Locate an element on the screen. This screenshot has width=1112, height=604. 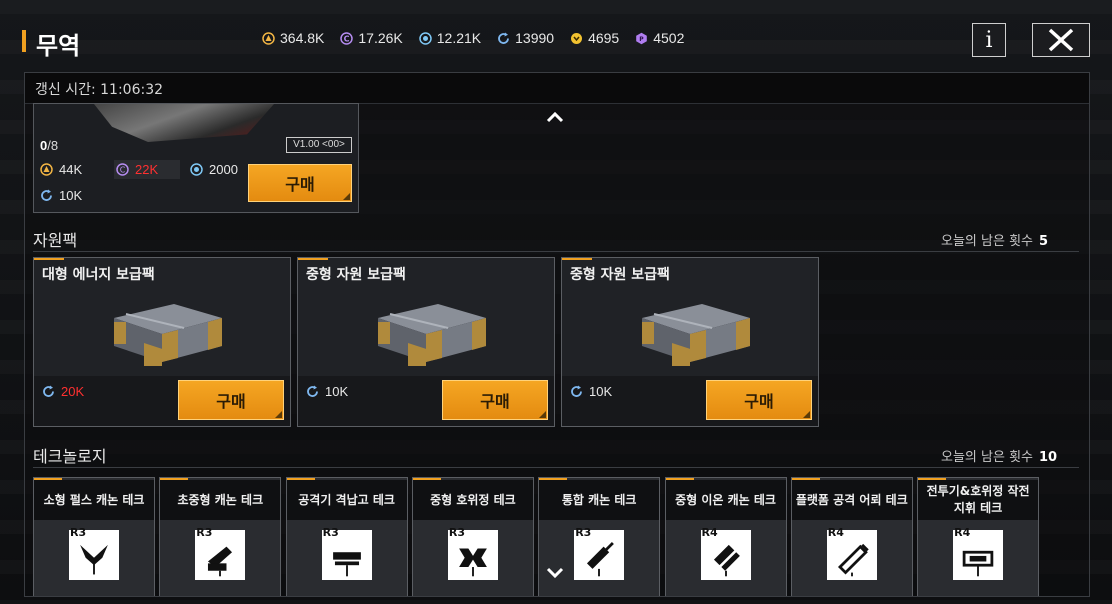
technology-card: 중형 이온 캐논 테크 R4 is located at coordinates (725, 536).